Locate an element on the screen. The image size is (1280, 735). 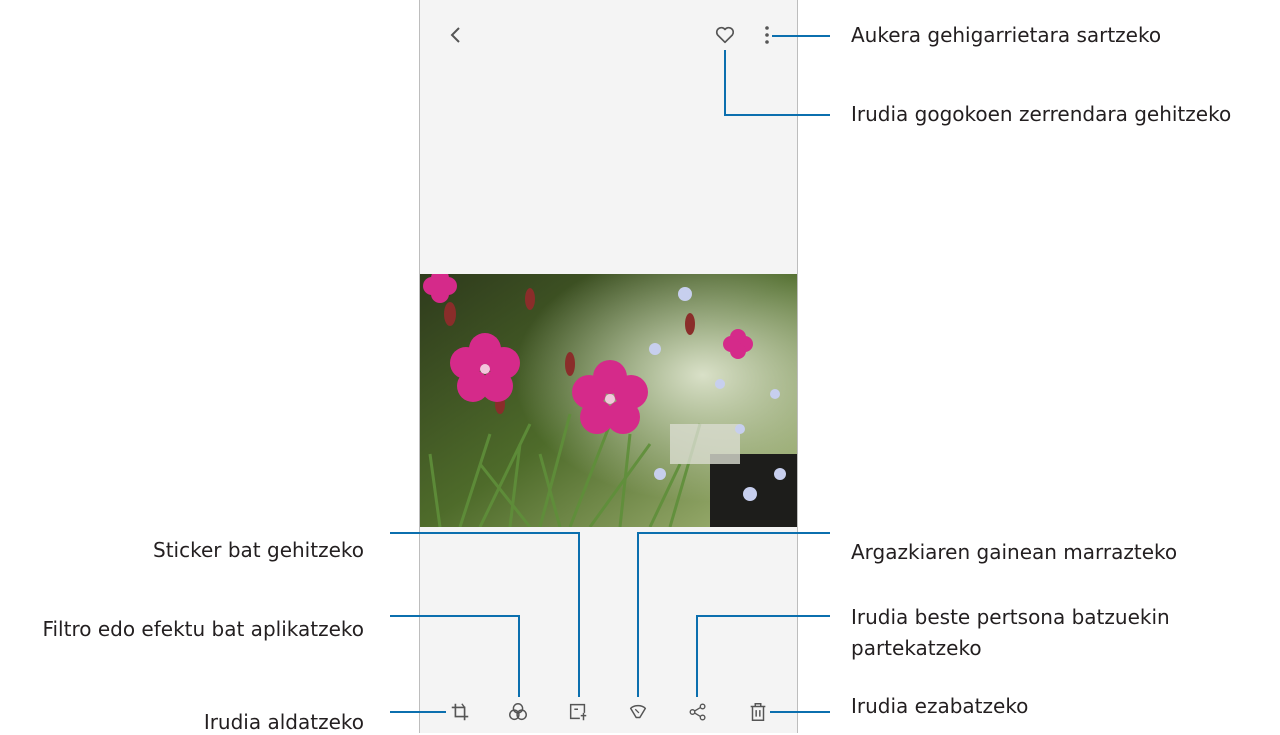
callout-line-draw-v is located at coordinates (638, 614).